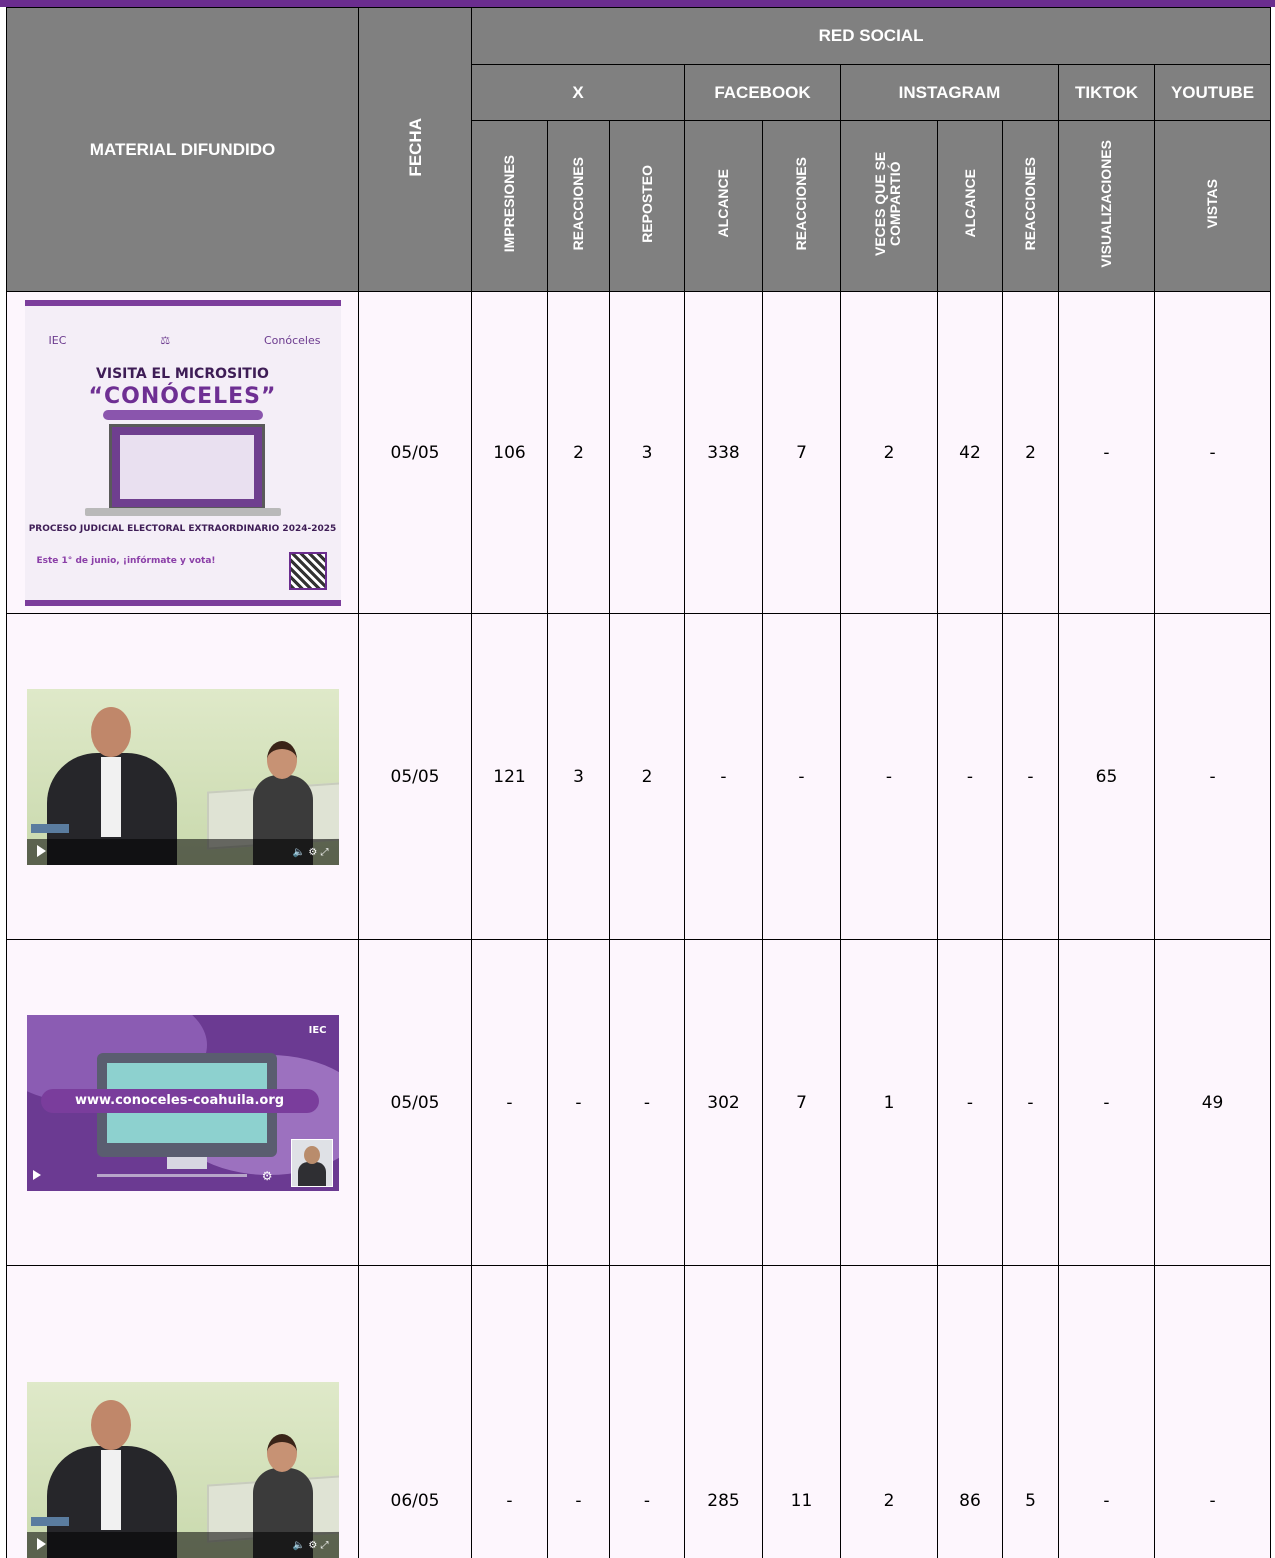  I want to click on video-url-banner: www.conoceles-coahuila.org, so click(180, 1101).